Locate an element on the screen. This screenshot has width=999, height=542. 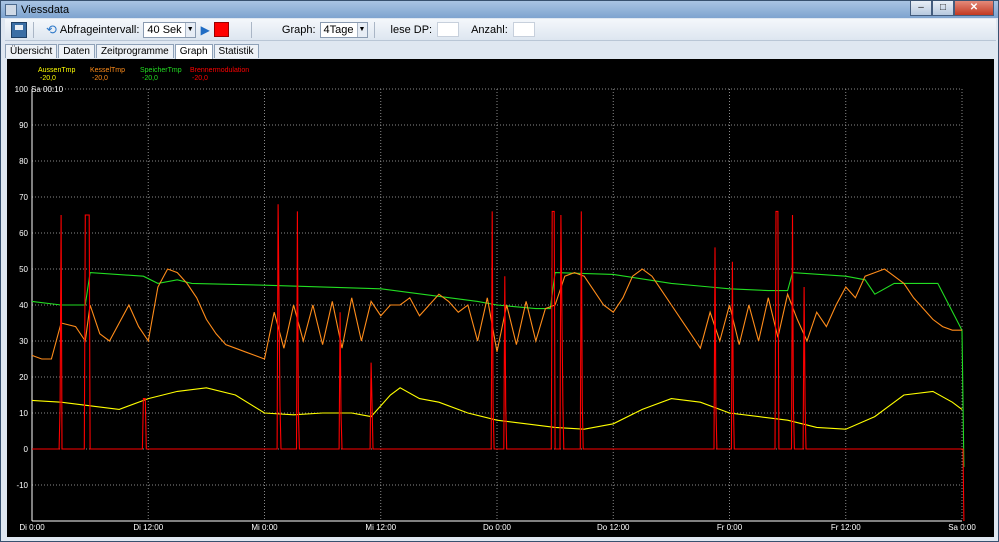
close-button: ✕ is located at coordinates (974, 8).